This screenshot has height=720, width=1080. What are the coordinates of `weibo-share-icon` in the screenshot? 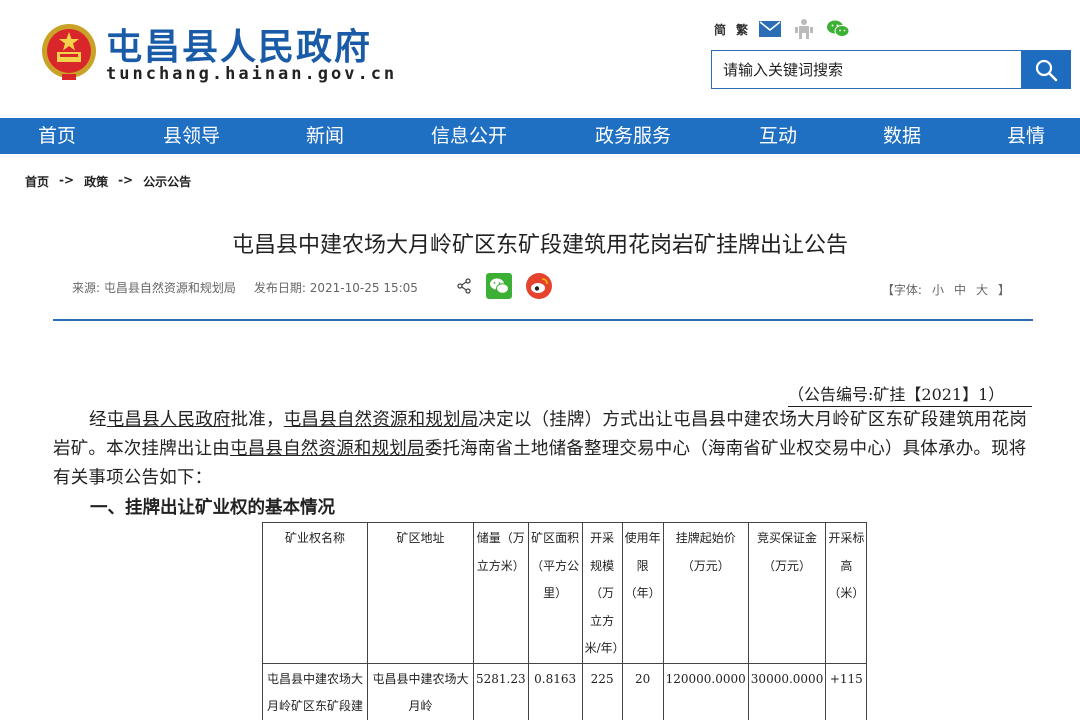 It's located at (539, 286).